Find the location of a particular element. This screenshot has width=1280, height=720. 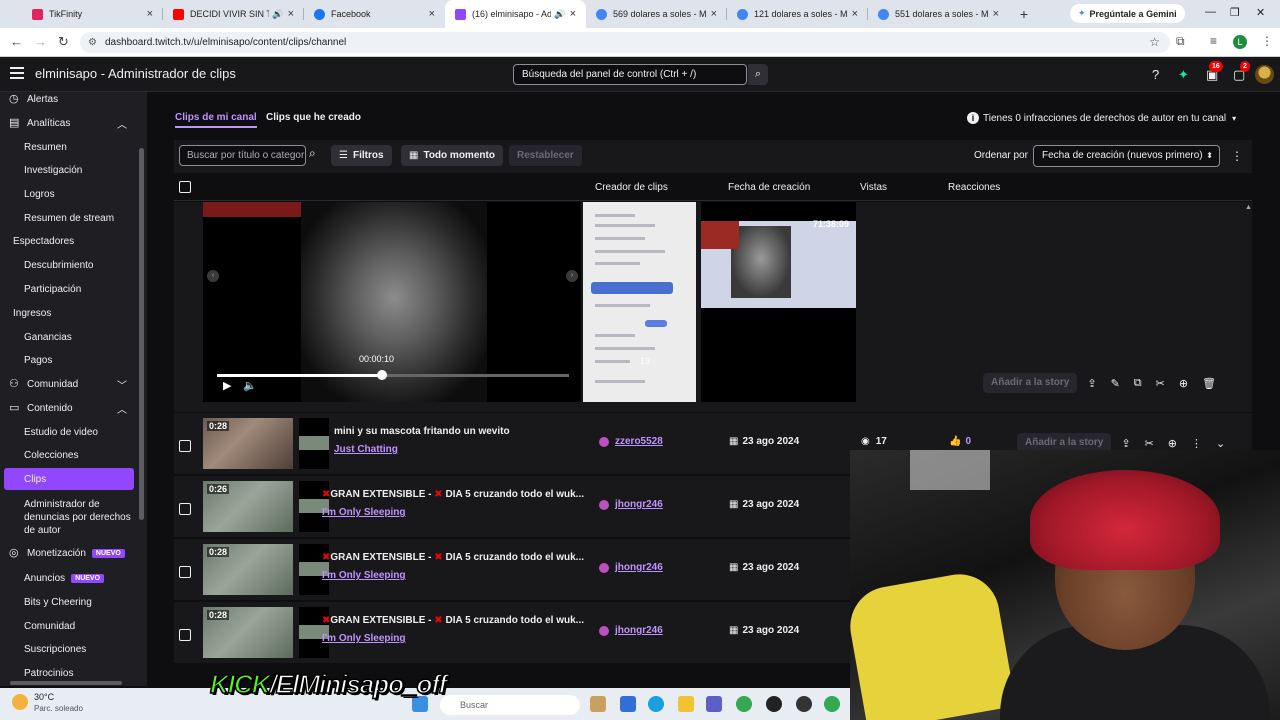

sidebar-item-comunidad: ⚇ Comunidad ﹀ is located at coordinates (73, 384).